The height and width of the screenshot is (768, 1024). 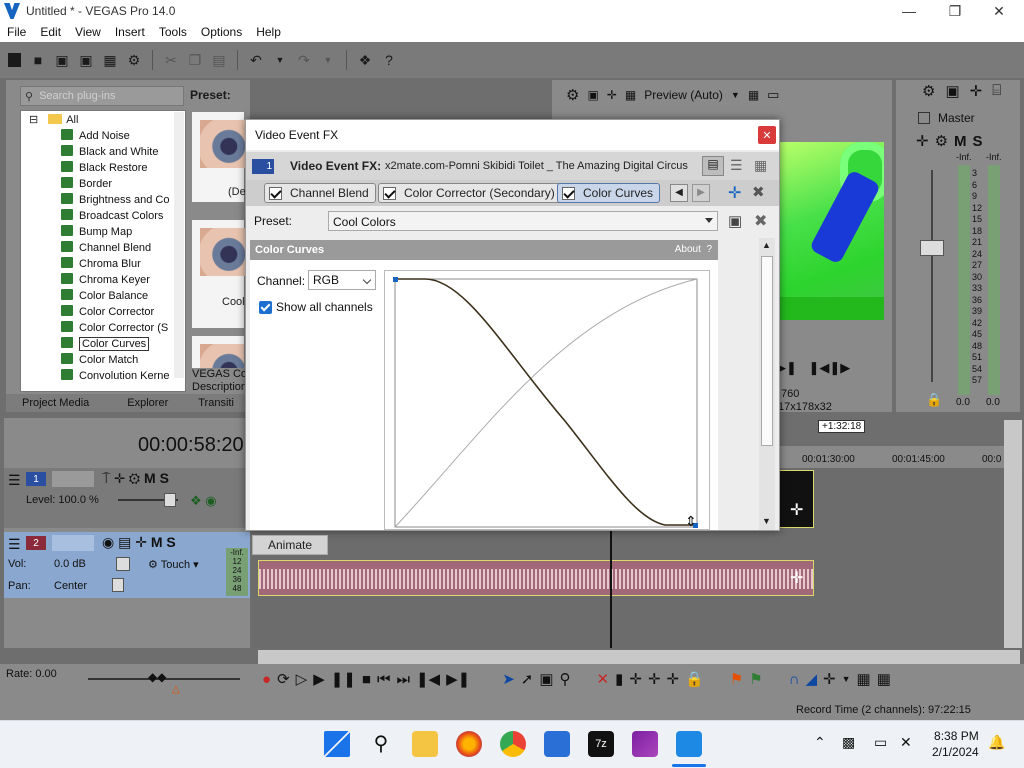 What do you see at coordinates (425, 744) in the screenshot?
I see `file-explorer-icon` at bounding box center [425, 744].